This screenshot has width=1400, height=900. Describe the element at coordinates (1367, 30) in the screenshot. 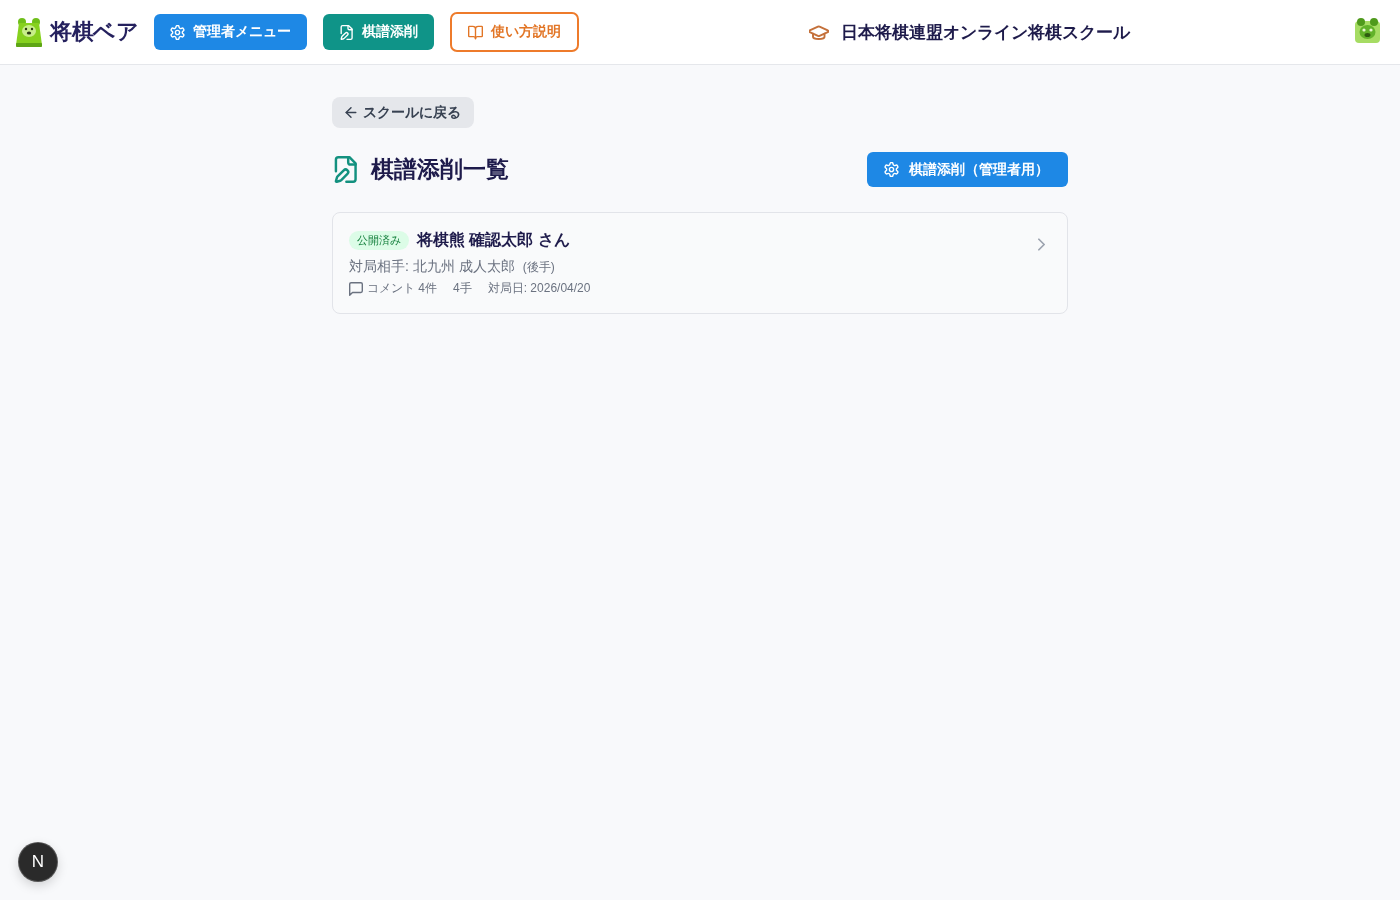

I see `avatar-icon` at that location.